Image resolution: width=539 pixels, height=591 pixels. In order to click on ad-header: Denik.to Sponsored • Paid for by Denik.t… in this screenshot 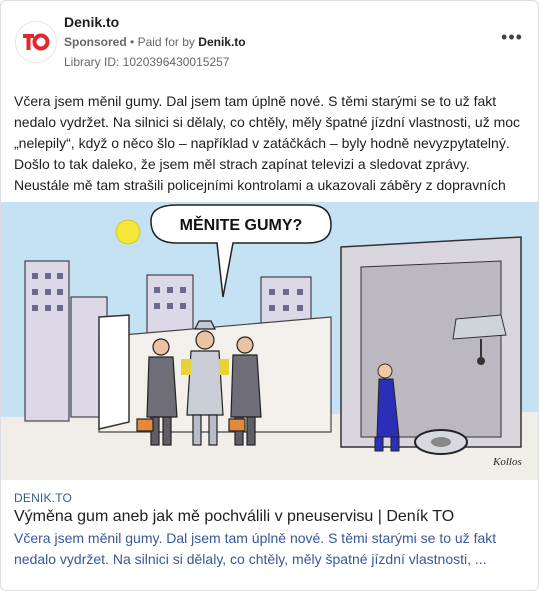, I will do `click(269, 44)`.